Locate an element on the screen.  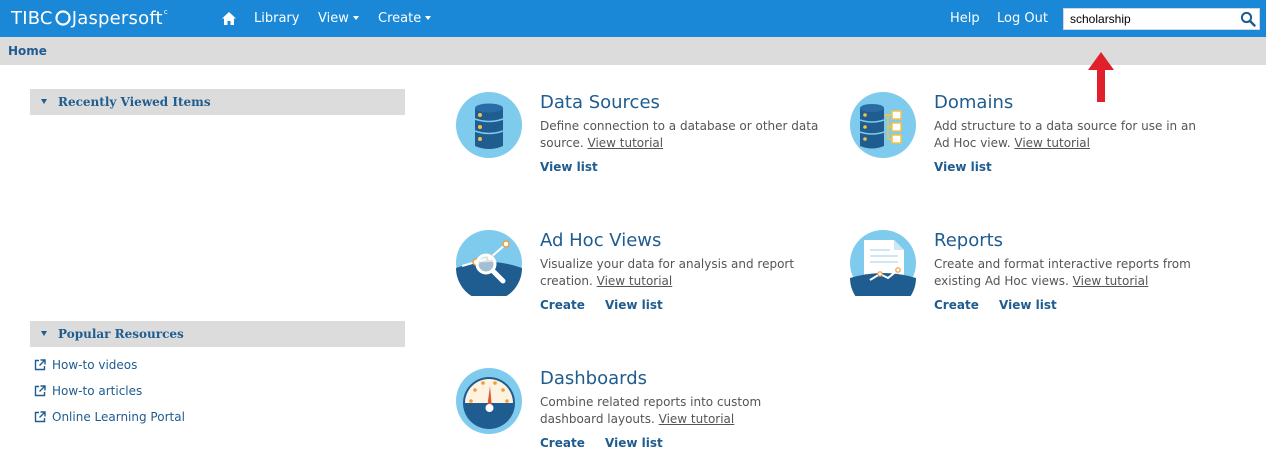
breadcrumb: Home is located at coordinates (633, 51).